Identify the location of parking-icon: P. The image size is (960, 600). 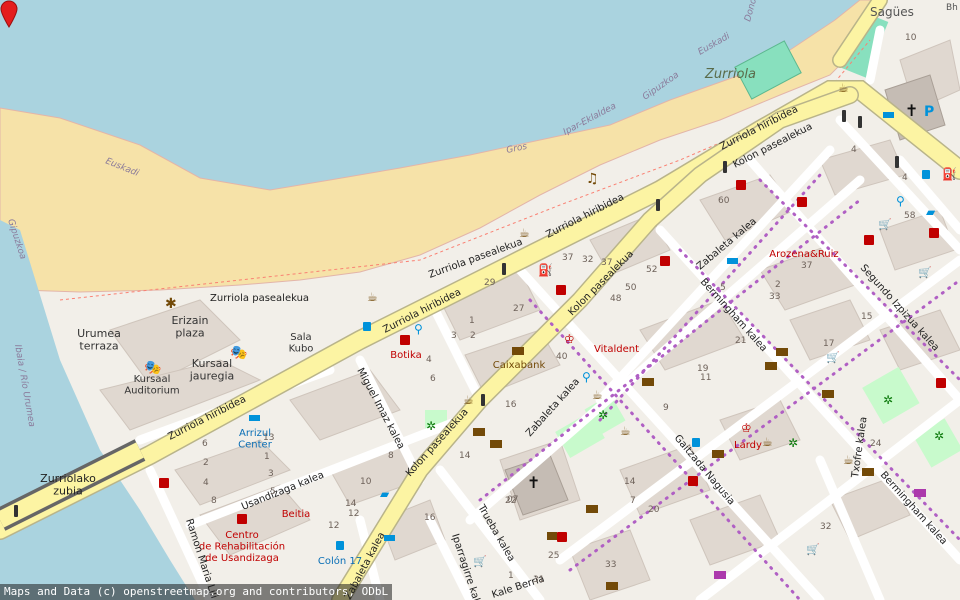
(929, 112).